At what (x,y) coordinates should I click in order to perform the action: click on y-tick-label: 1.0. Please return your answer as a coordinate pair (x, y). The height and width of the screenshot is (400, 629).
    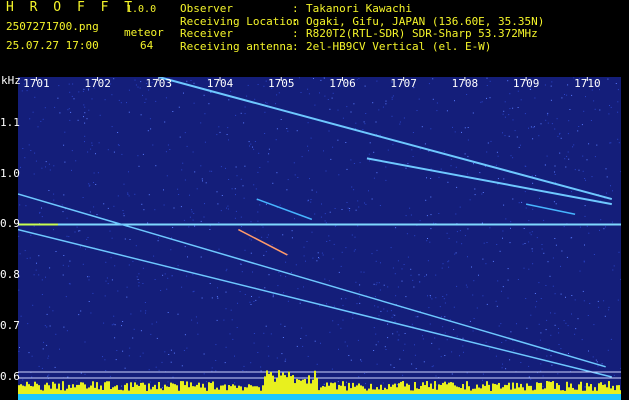
    Looking at the image, I should click on (10, 173).